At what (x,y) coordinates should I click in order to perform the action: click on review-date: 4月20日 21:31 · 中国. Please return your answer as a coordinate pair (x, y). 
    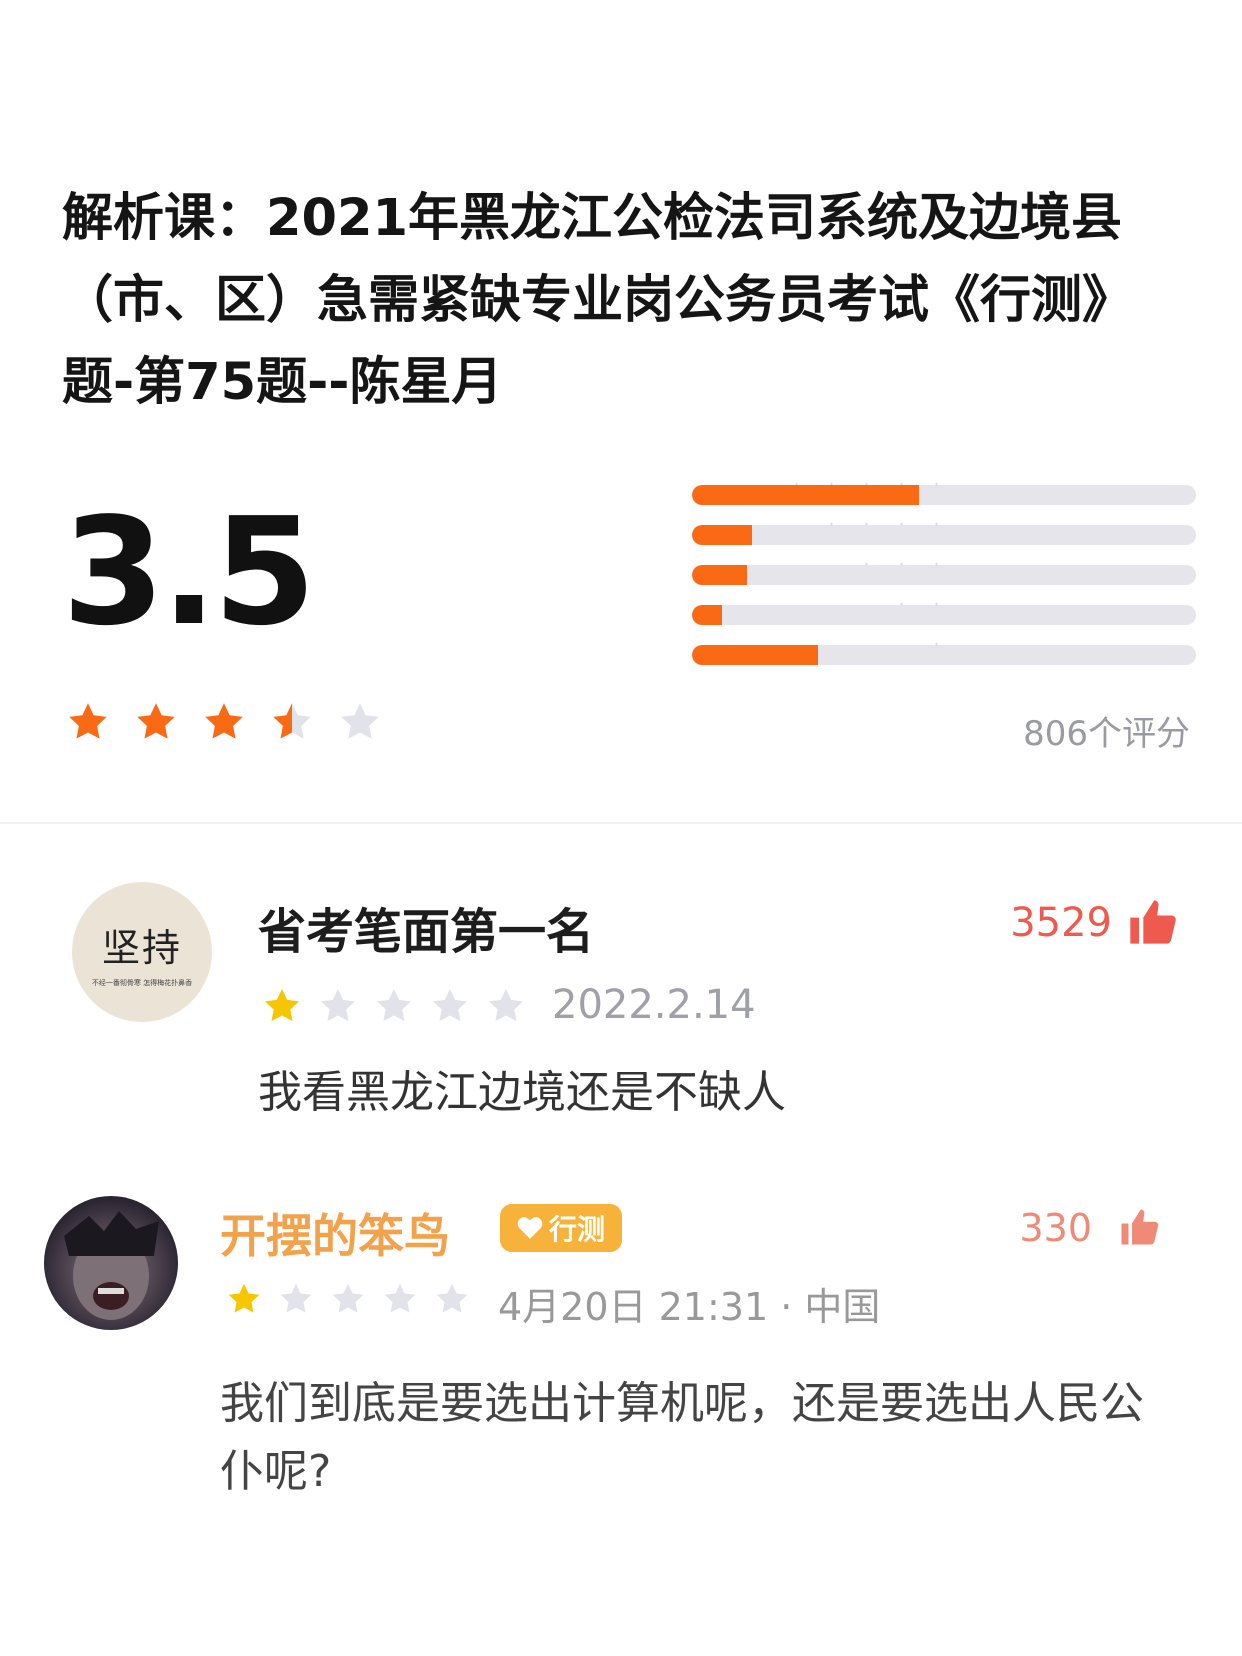
    Looking at the image, I should click on (689, 1307).